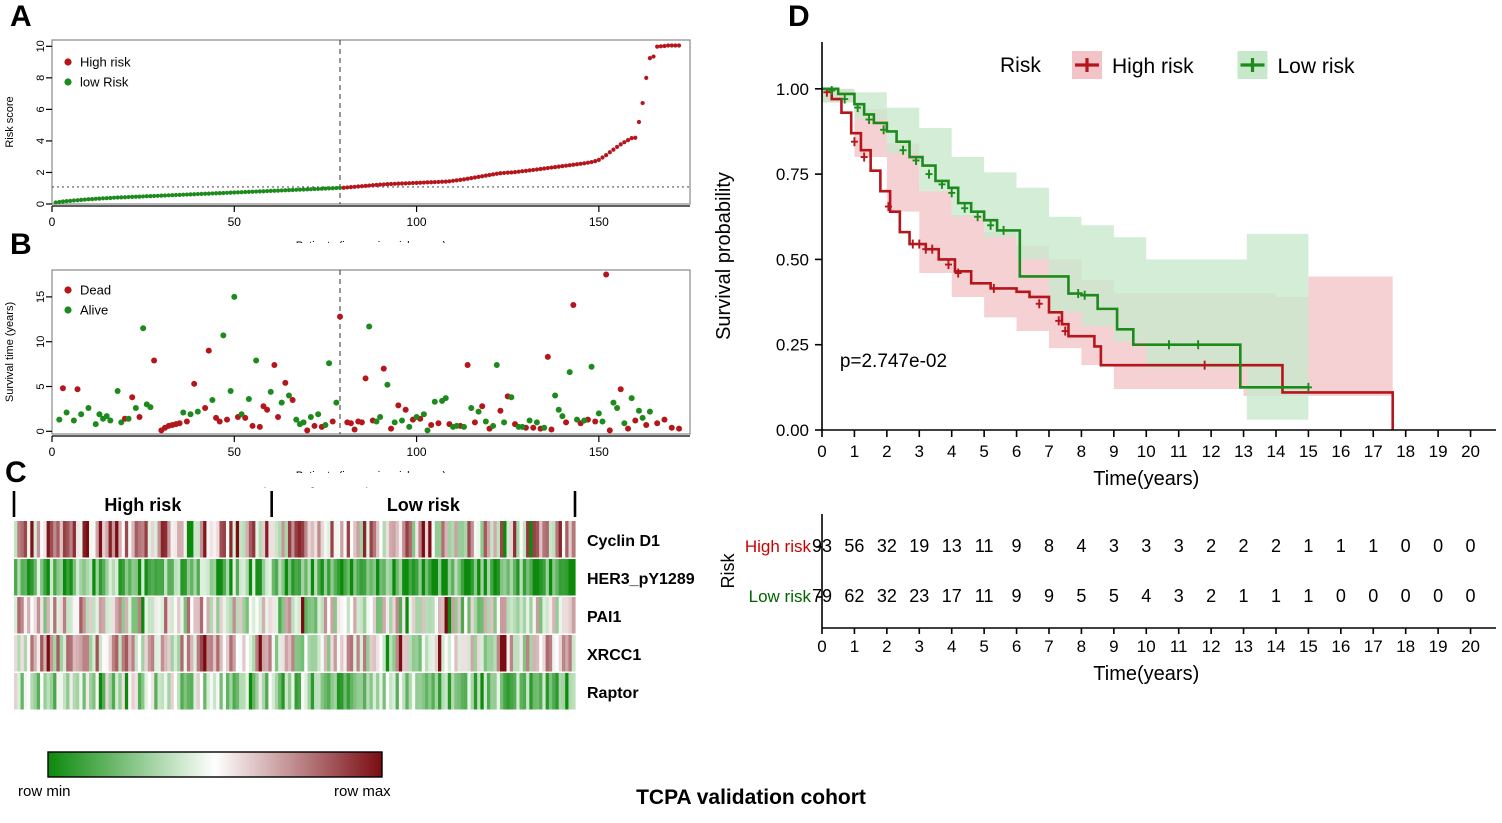  Describe the element at coordinates (854, 646) in the screenshot. I see `risk-table-xtick: 1` at that location.